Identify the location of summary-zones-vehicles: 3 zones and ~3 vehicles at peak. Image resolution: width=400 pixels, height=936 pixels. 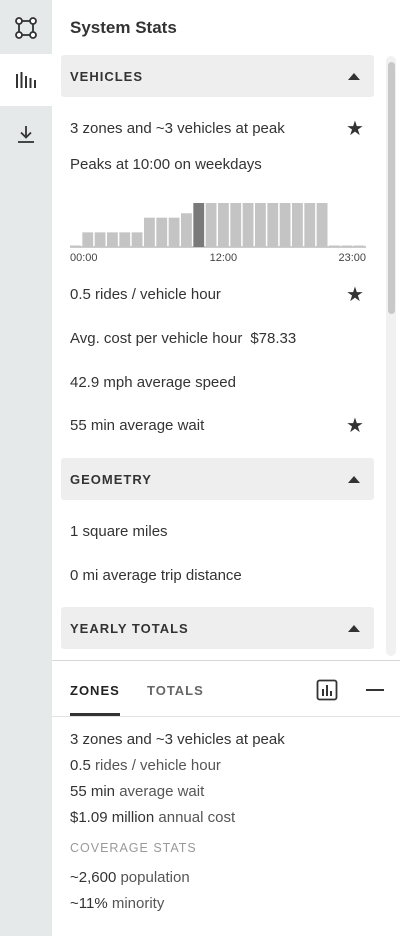
(177, 739).